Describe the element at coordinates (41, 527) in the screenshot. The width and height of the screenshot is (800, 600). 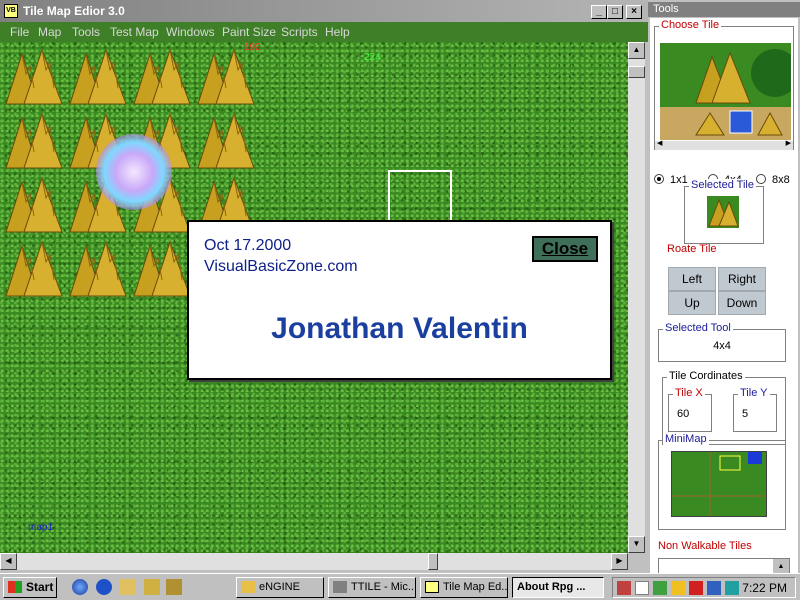
I see `map-name-label: map1` at that location.